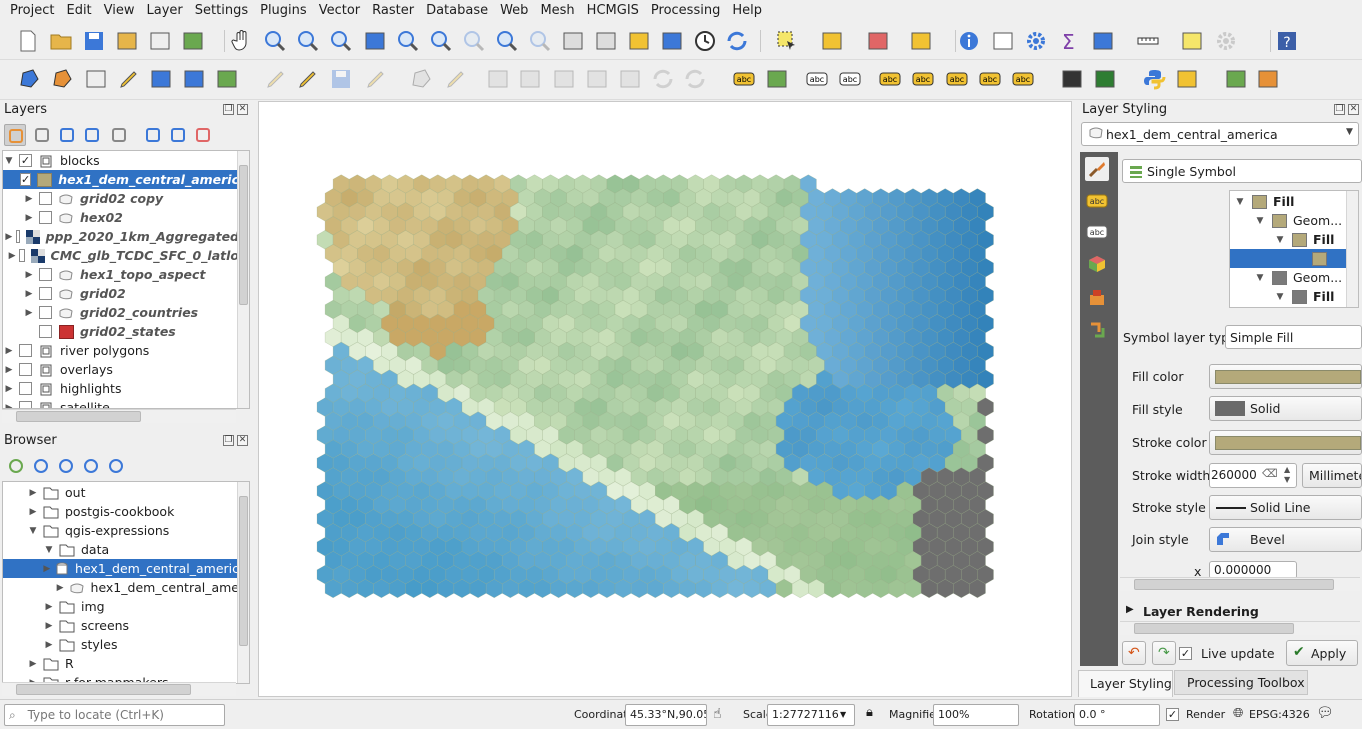 Image resolution: width=1362 pixels, height=729 pixels. I want to click on style-manager-tab-icon, so click(1097, 330).